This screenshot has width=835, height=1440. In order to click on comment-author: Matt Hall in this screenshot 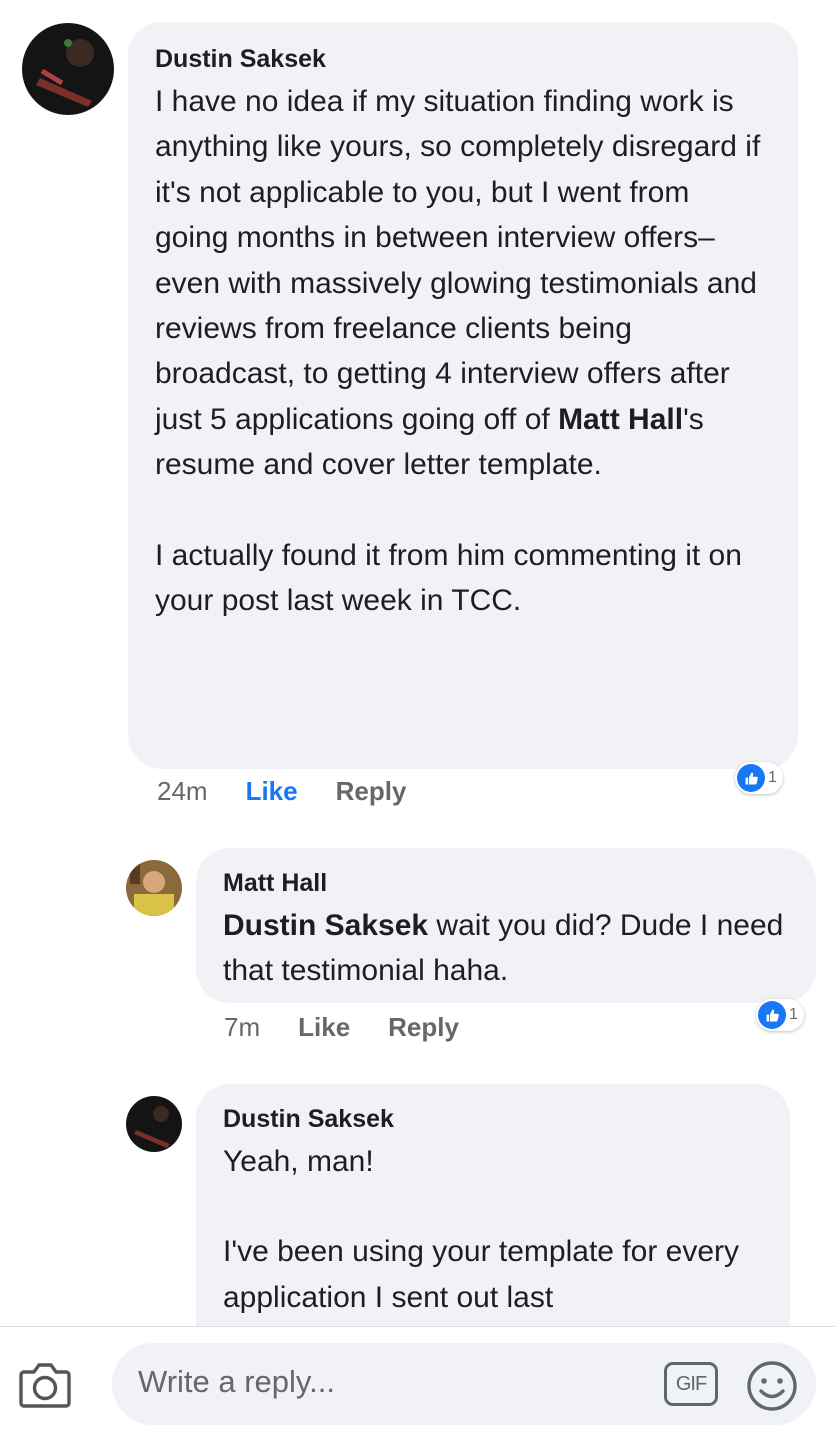, I will do `click(507, 883)`.